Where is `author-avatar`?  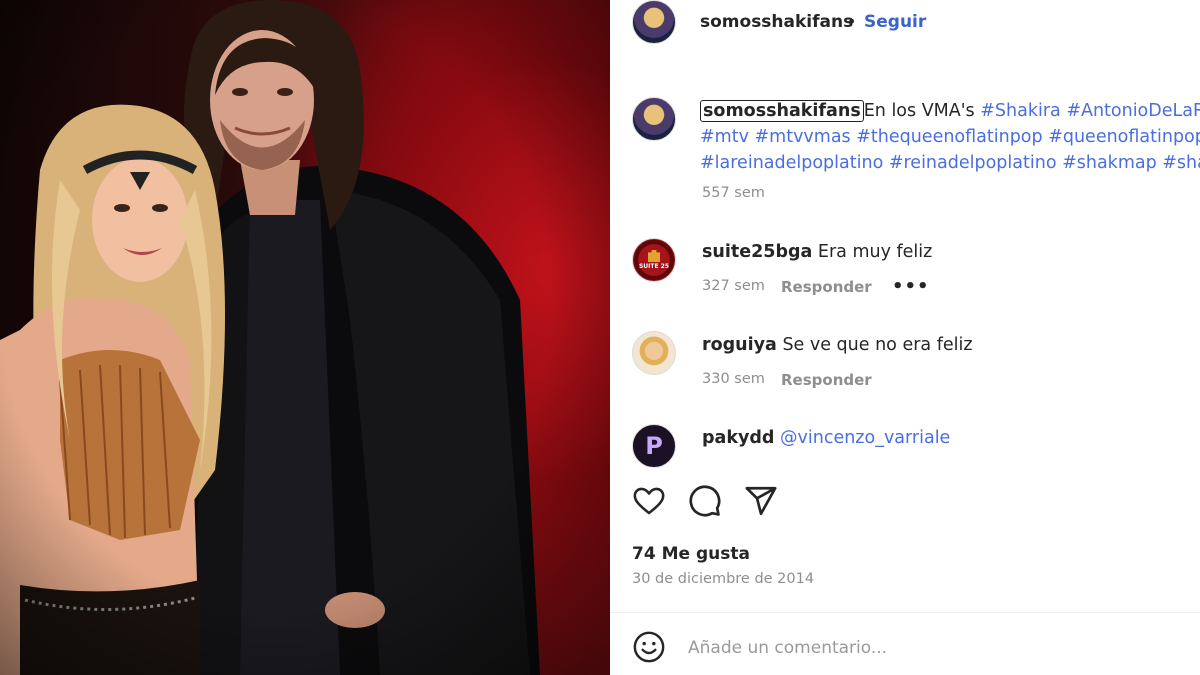
author-avatar is located at coordinates (654, 22).